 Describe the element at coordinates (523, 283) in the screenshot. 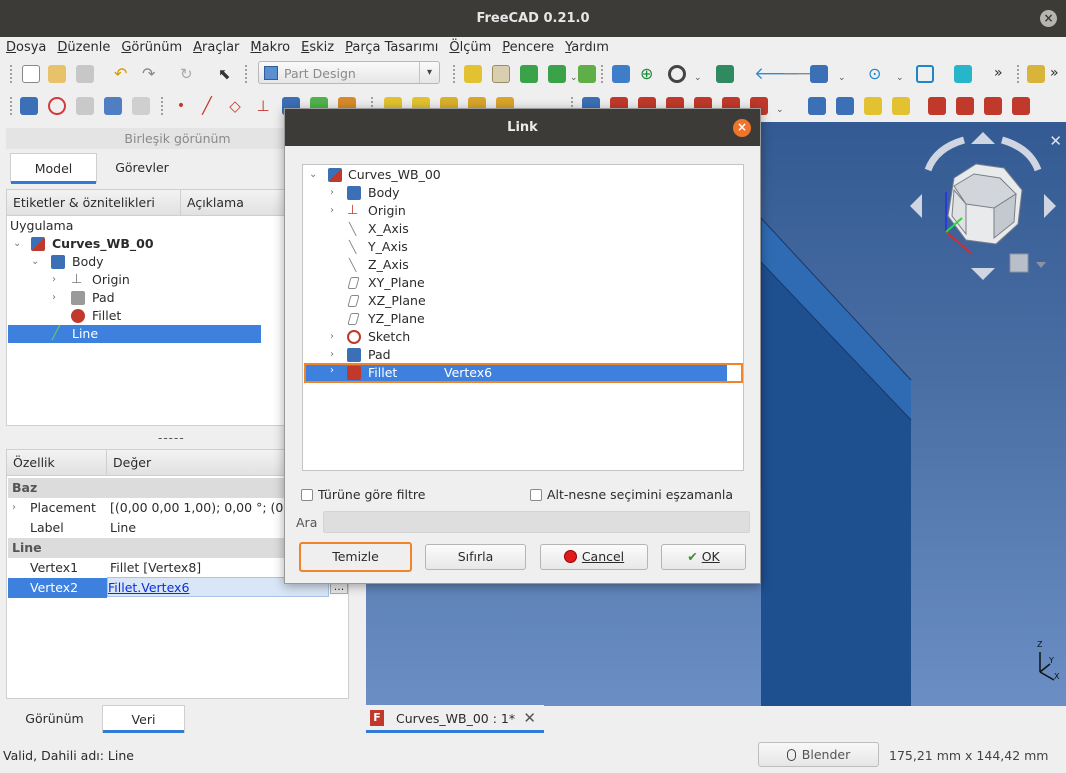

I see `link-tree-item: XY_Plane` at that location.